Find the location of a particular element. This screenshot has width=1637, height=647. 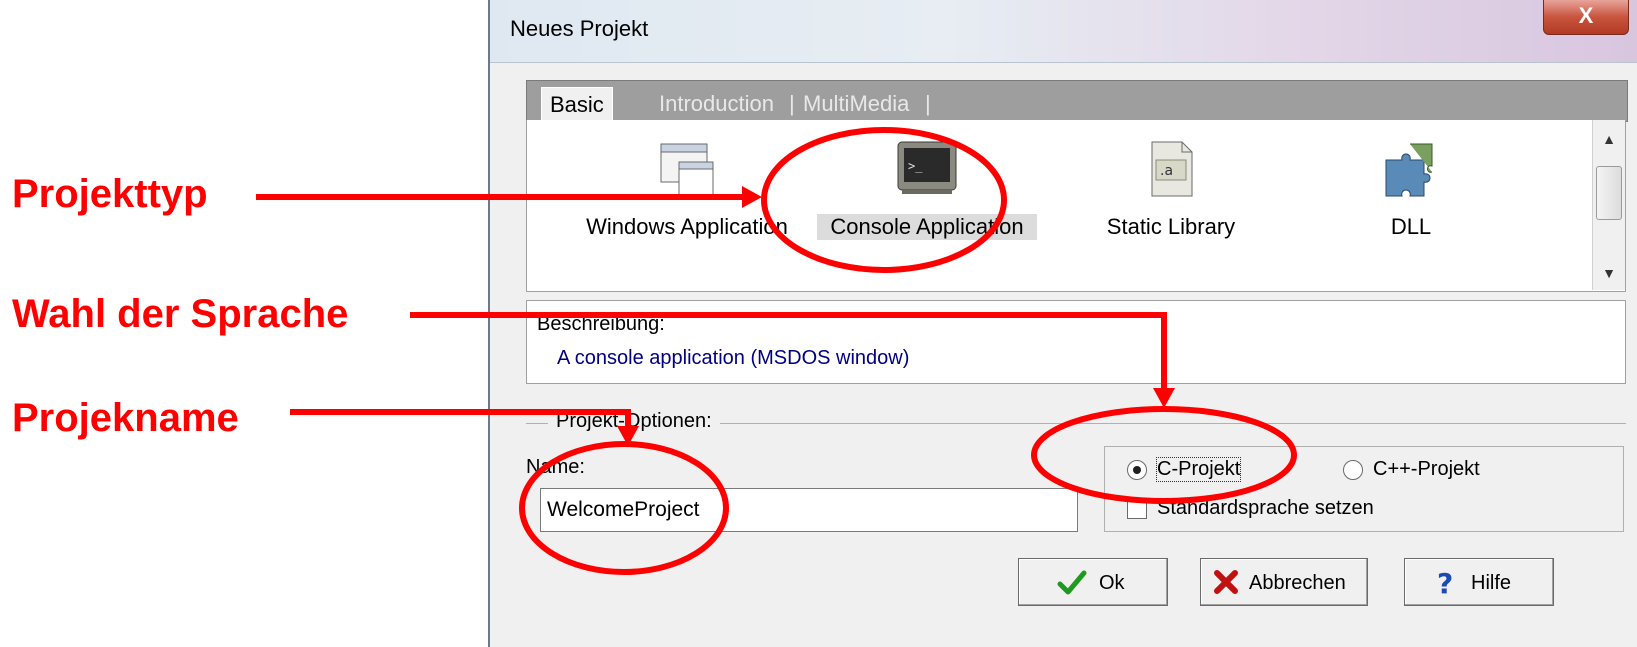

library-icon: .a is located at coordinates (1172, 169).